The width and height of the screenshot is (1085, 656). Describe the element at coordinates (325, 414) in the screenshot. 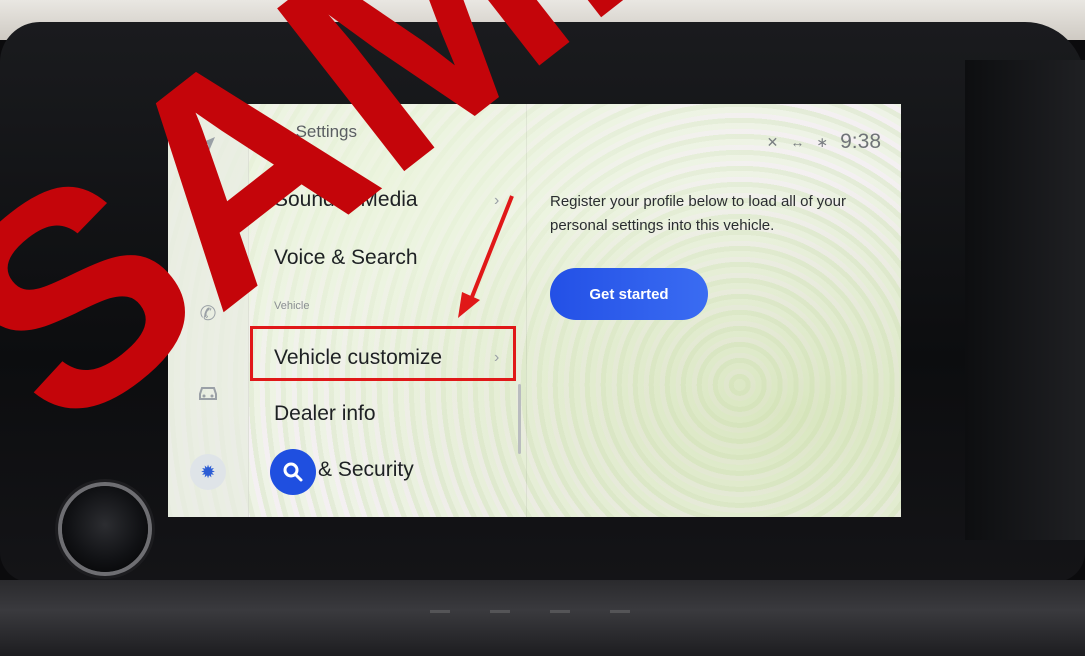

I see `dealer-info-item: Dealer info` at that location.